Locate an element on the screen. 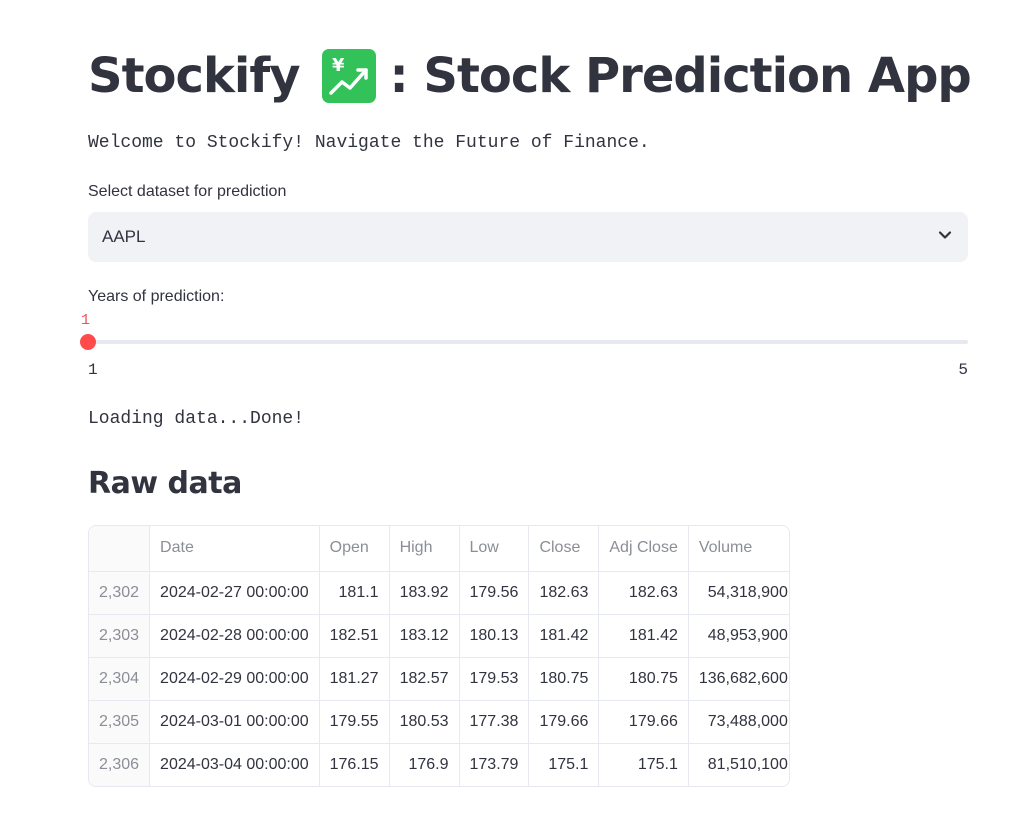 The width and height of the screenshot is (1032, 823). cell-high: 183.12 is located at coordinates (424, 636).